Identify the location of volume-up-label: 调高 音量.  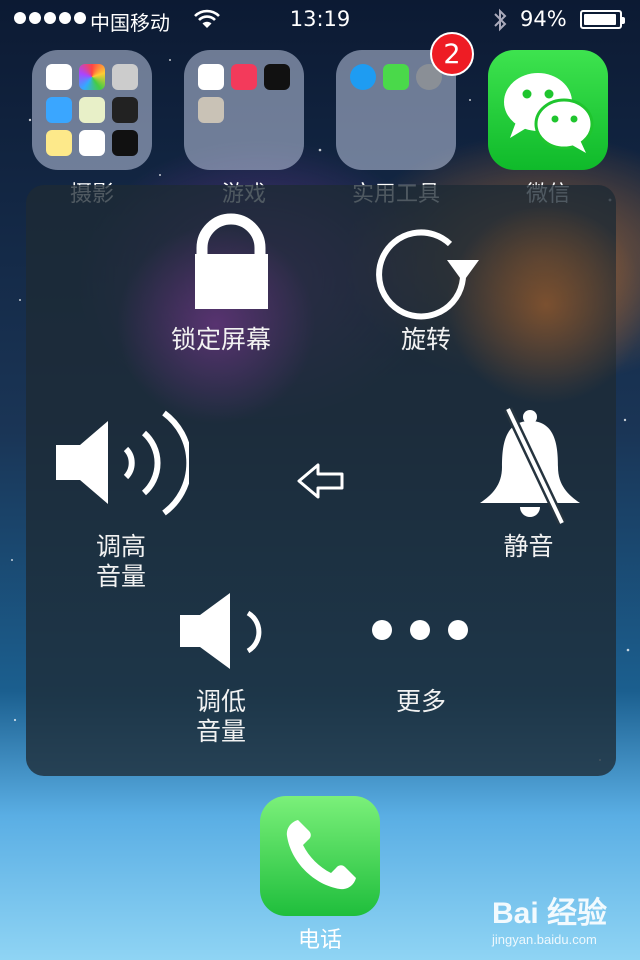
(120, 561).